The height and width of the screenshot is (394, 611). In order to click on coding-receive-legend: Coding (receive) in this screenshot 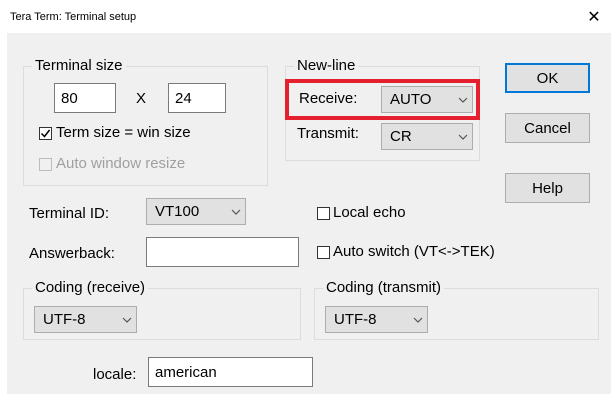, I will do `click(90, 287)`.